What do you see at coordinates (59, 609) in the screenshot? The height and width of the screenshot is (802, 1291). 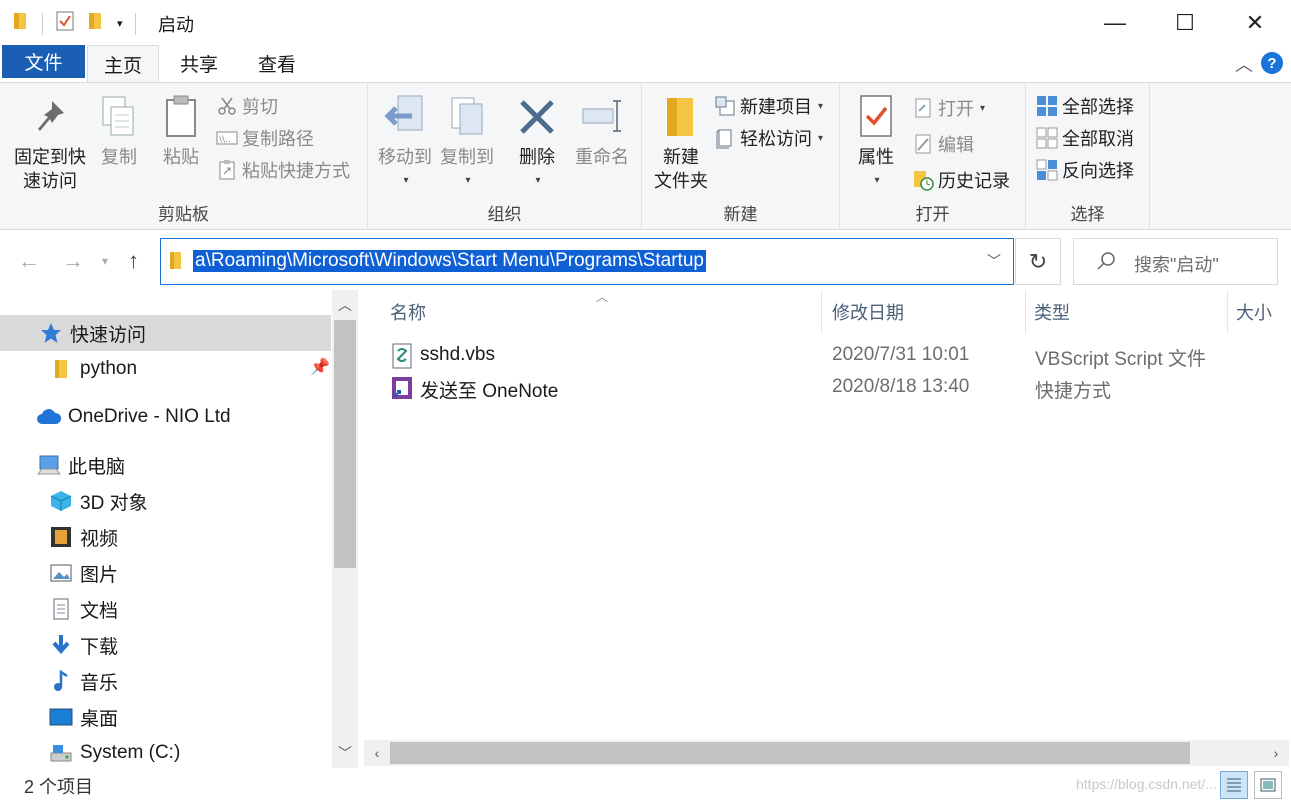 I see `nav-item-documents: 文档` at bounding box center [59, 609].